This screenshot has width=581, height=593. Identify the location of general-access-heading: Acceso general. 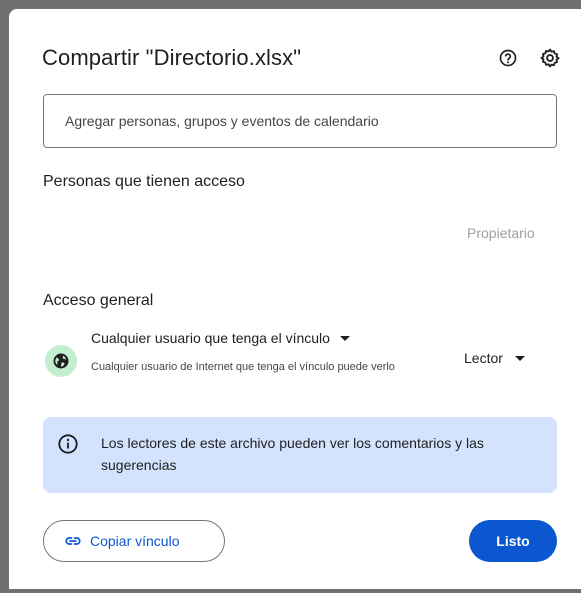
(98, 300).